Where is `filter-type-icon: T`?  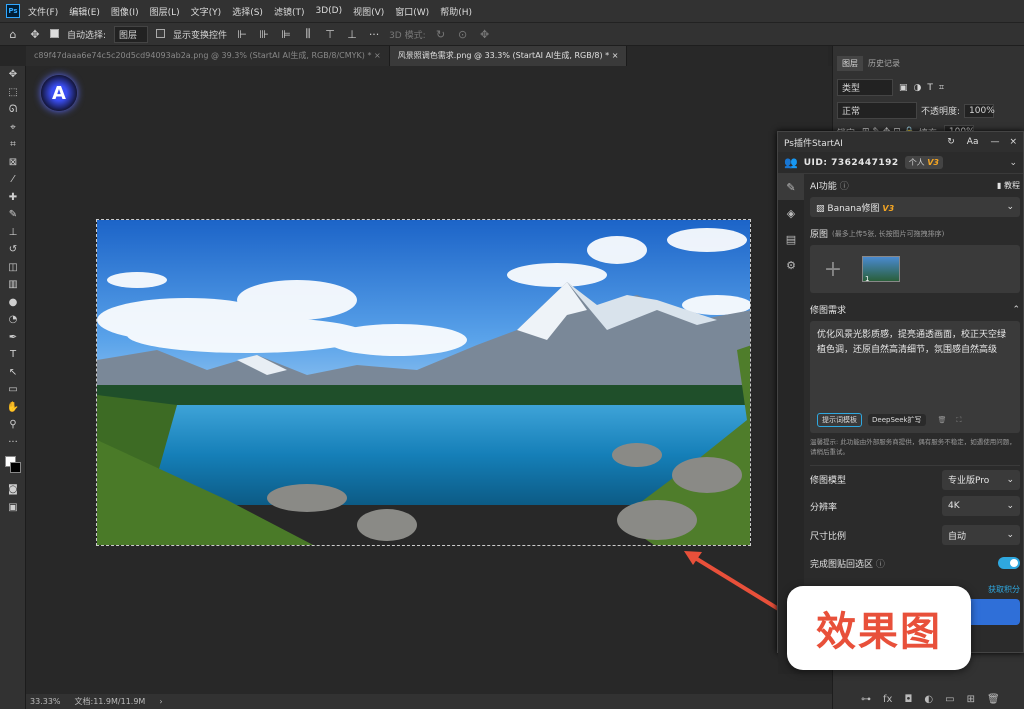 filter-type-icon: T is located at coordinates (930, 88).